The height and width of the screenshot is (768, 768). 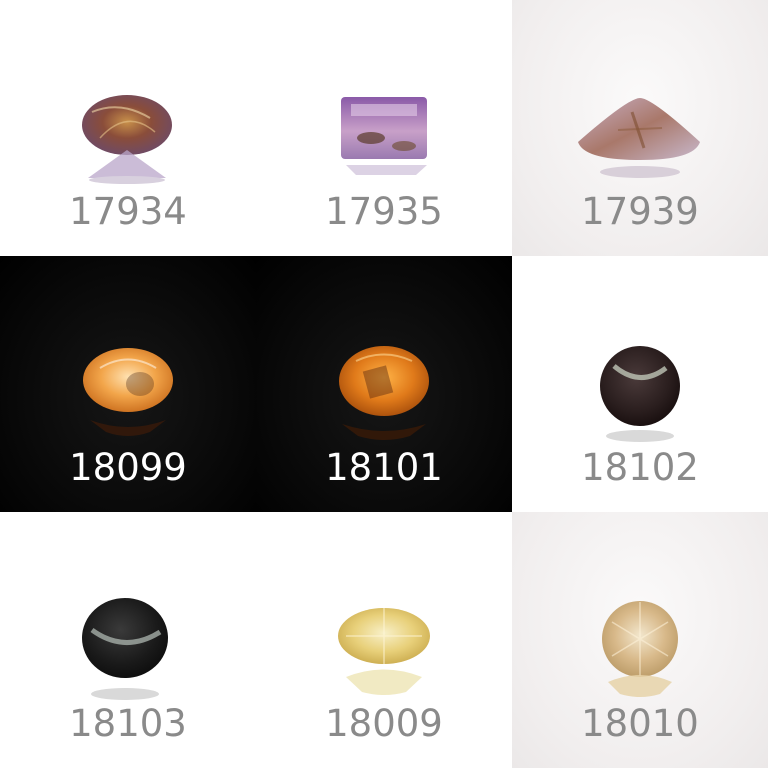 I want to click on gem-tile-18102: 18102, so click(x=640, y=384).